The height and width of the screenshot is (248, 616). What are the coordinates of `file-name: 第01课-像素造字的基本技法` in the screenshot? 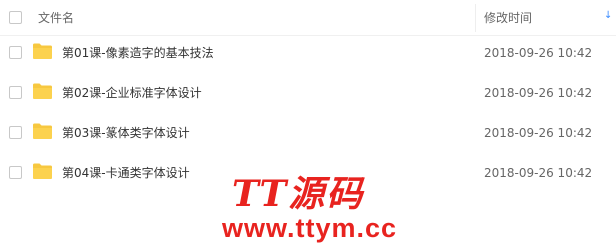 It's located at (138, 53).